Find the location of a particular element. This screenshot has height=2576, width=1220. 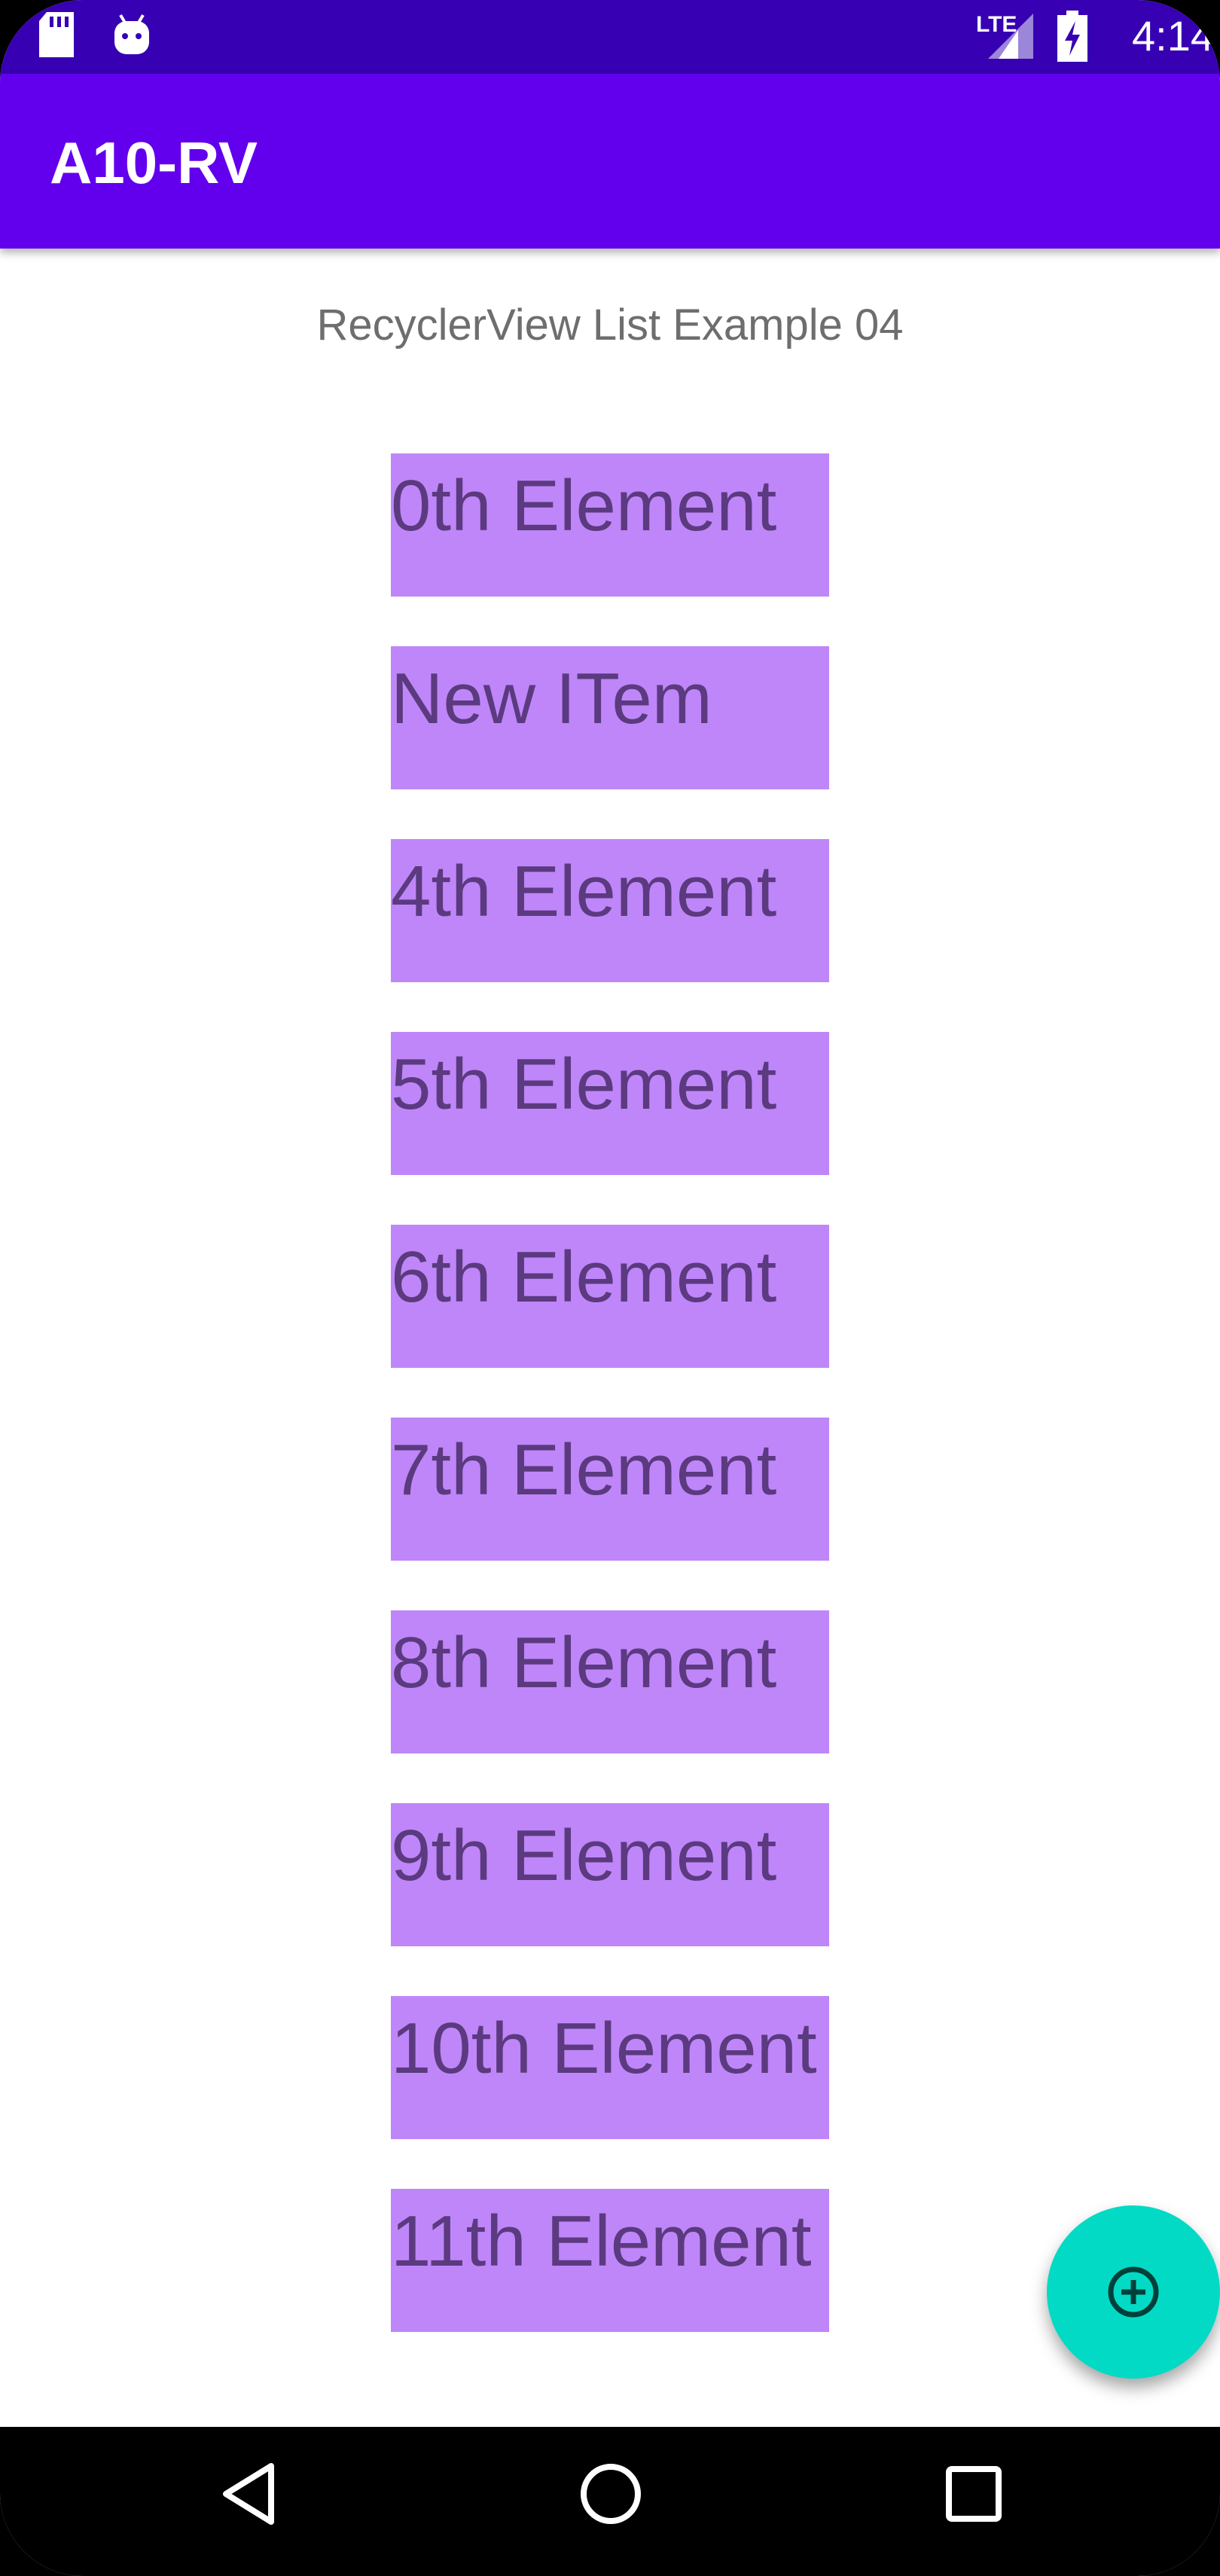

recents-icon is located at coordinates (975, 2494).